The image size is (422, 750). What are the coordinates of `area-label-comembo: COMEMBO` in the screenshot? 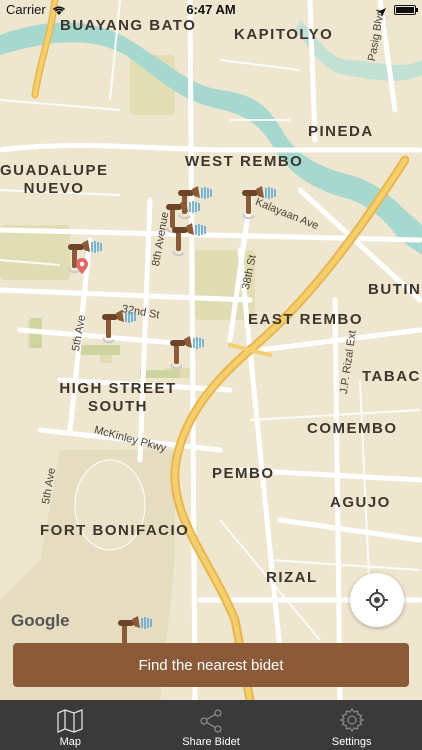 It's located at (352, 428).